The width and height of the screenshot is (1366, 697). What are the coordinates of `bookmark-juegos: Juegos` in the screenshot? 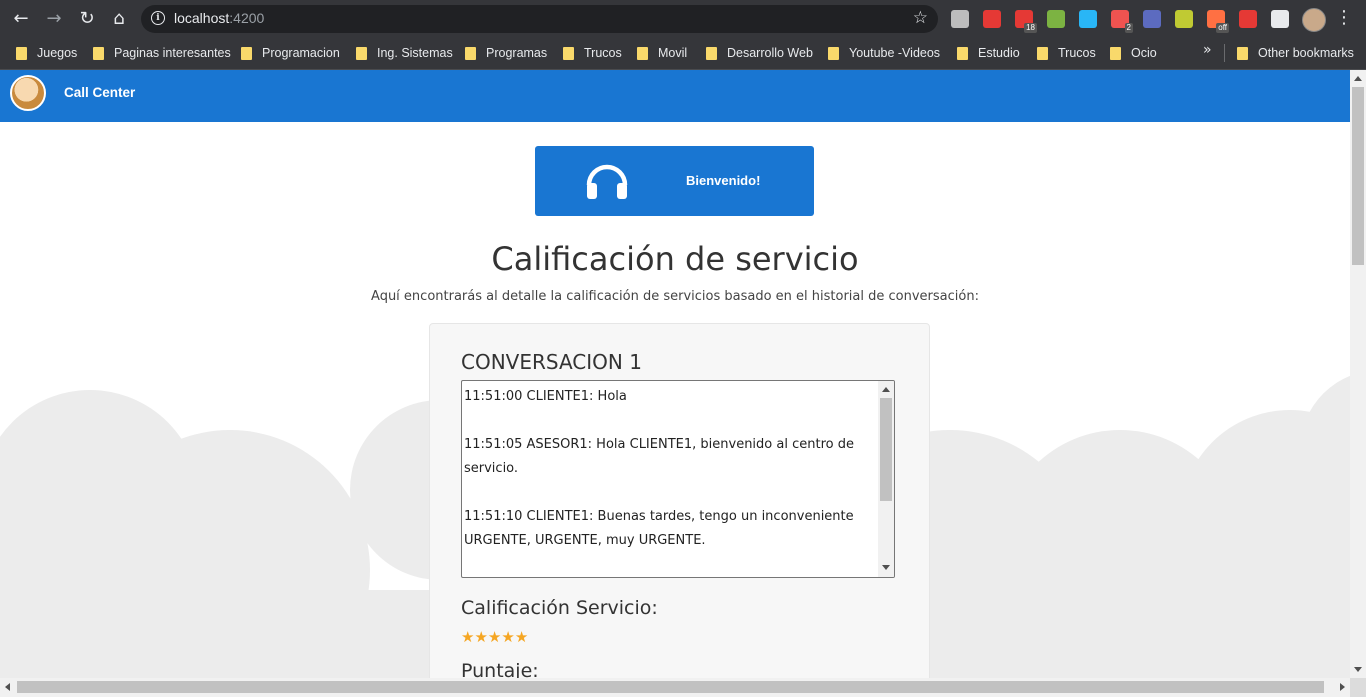 It's located at (46, 53).